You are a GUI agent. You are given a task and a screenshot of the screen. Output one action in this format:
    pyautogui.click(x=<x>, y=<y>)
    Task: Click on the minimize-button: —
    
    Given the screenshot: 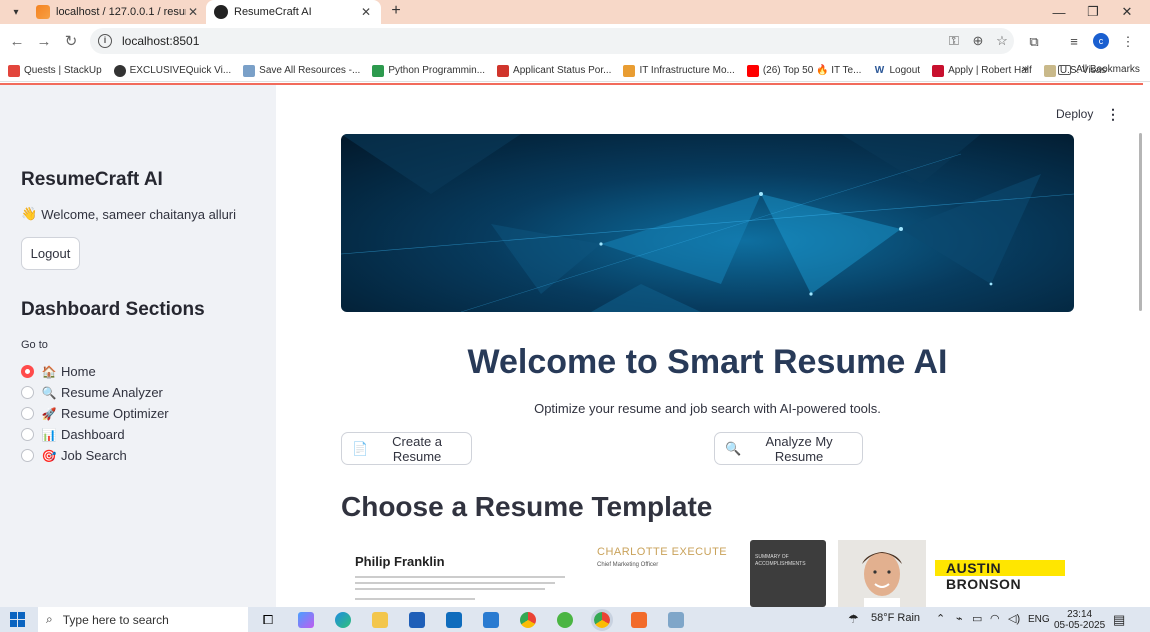 What is the action you would take?
    pyautogui.click(x=1059, y=12)
    